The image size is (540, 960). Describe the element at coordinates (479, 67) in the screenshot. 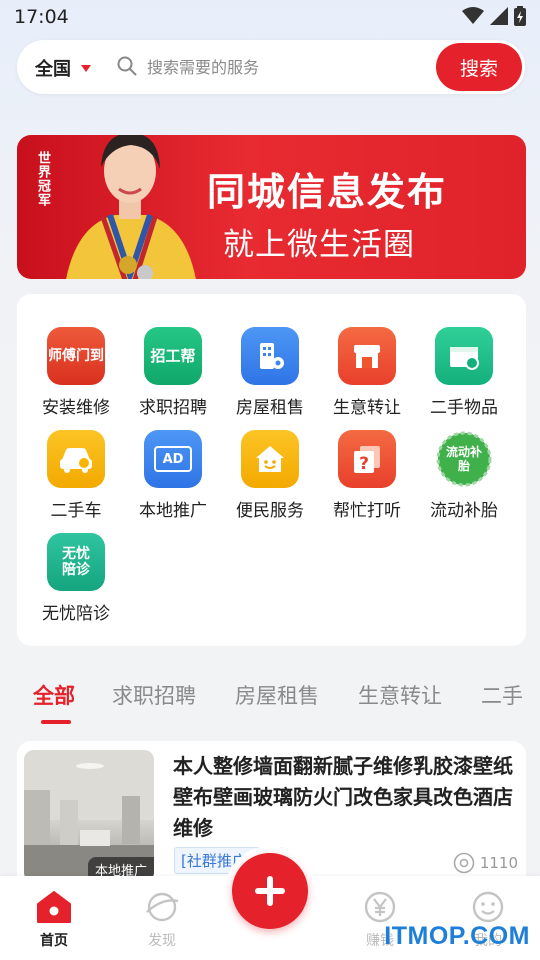

I see `search-button: 搜索` at that location.